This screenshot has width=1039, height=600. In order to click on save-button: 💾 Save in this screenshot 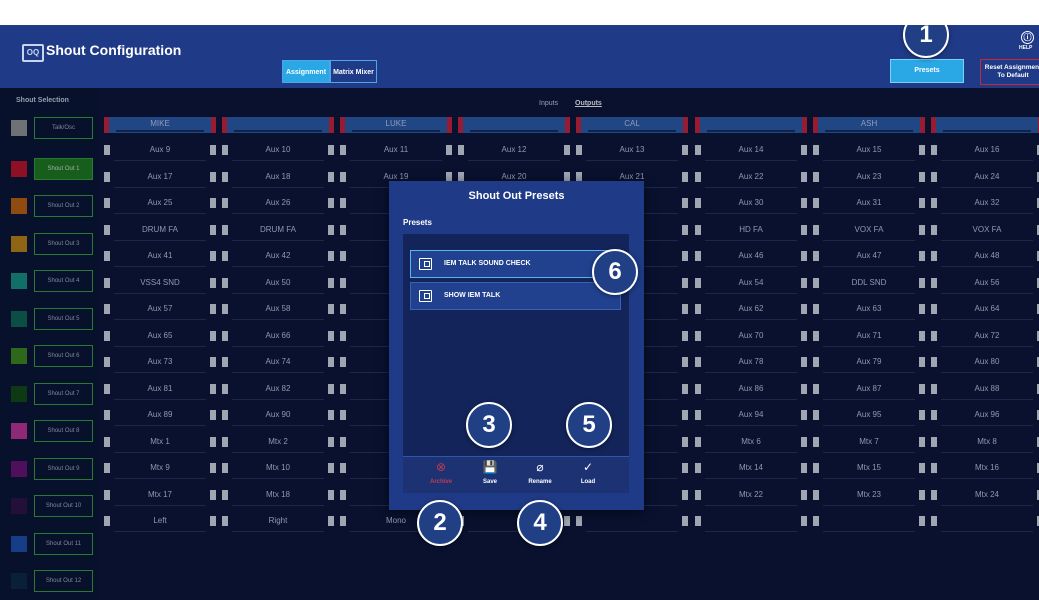, I will do `click(490, 472)`.